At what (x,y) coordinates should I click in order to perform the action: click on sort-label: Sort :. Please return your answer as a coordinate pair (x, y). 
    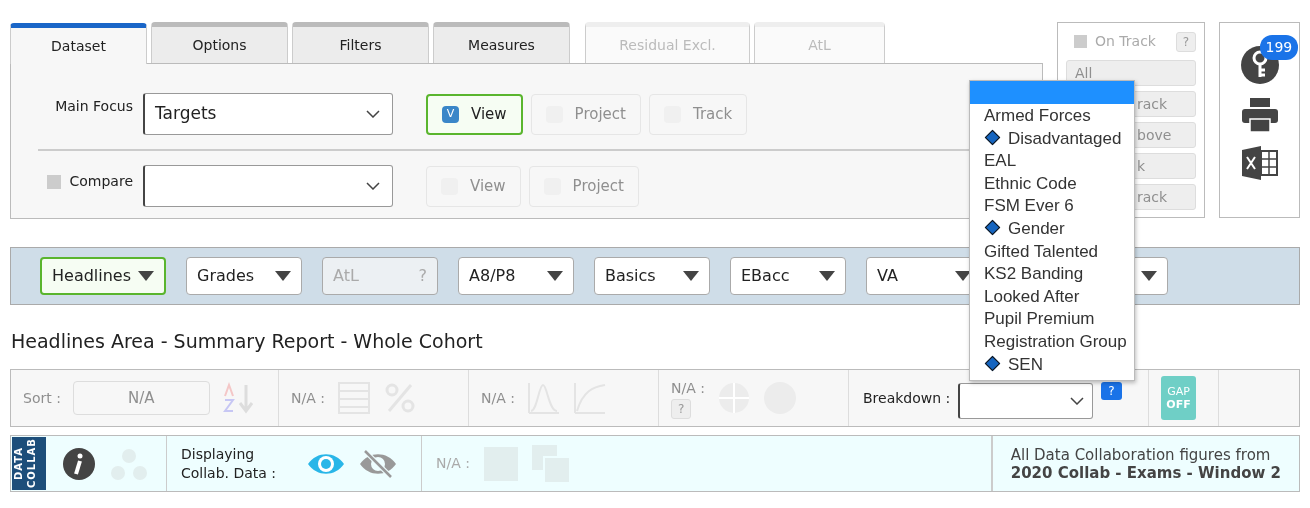
    Looking at the image, I should click on (42, 398).